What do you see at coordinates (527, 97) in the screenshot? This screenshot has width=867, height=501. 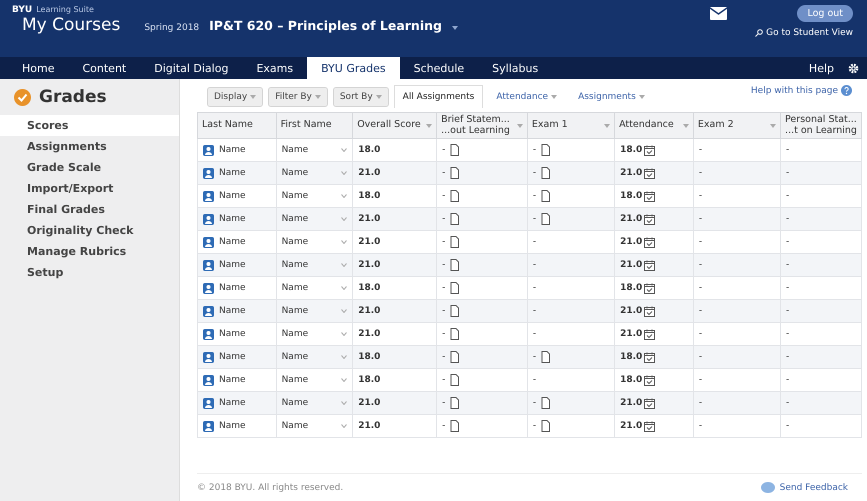 I see `view-tab: Attendance` at bounding box center [527, 97].